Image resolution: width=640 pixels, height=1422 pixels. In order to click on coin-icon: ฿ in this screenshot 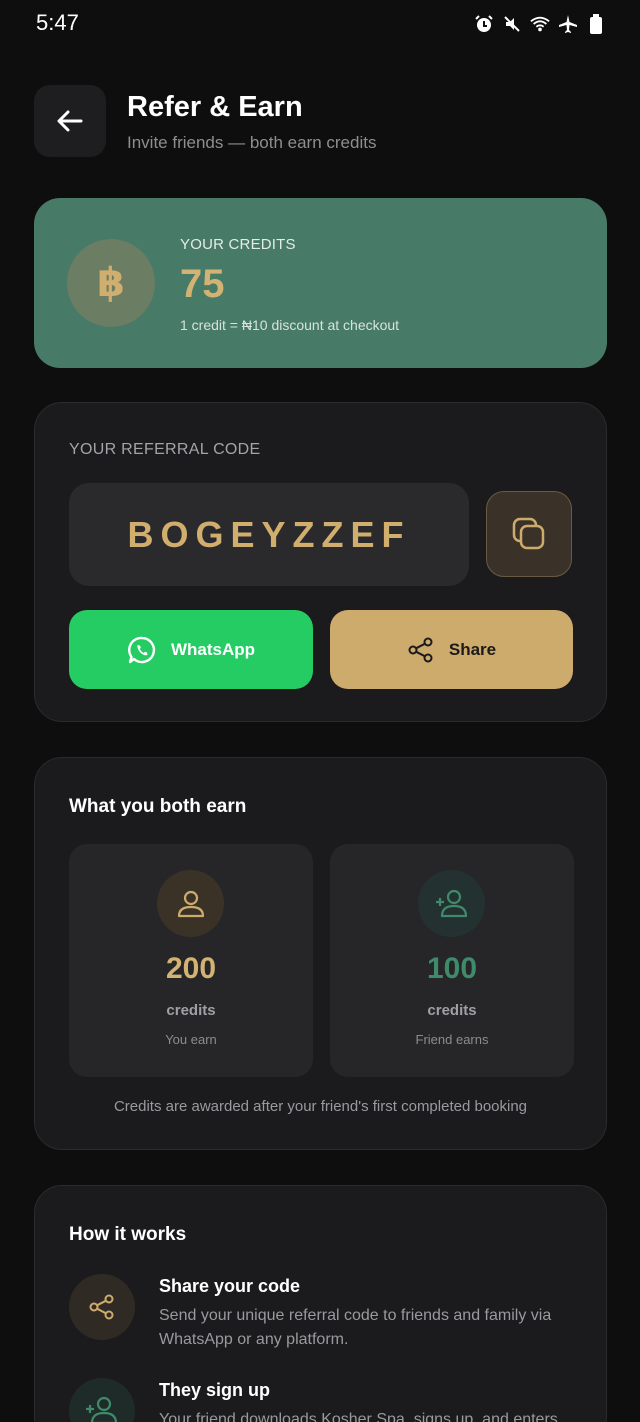, I will do `click(111, 283)`.